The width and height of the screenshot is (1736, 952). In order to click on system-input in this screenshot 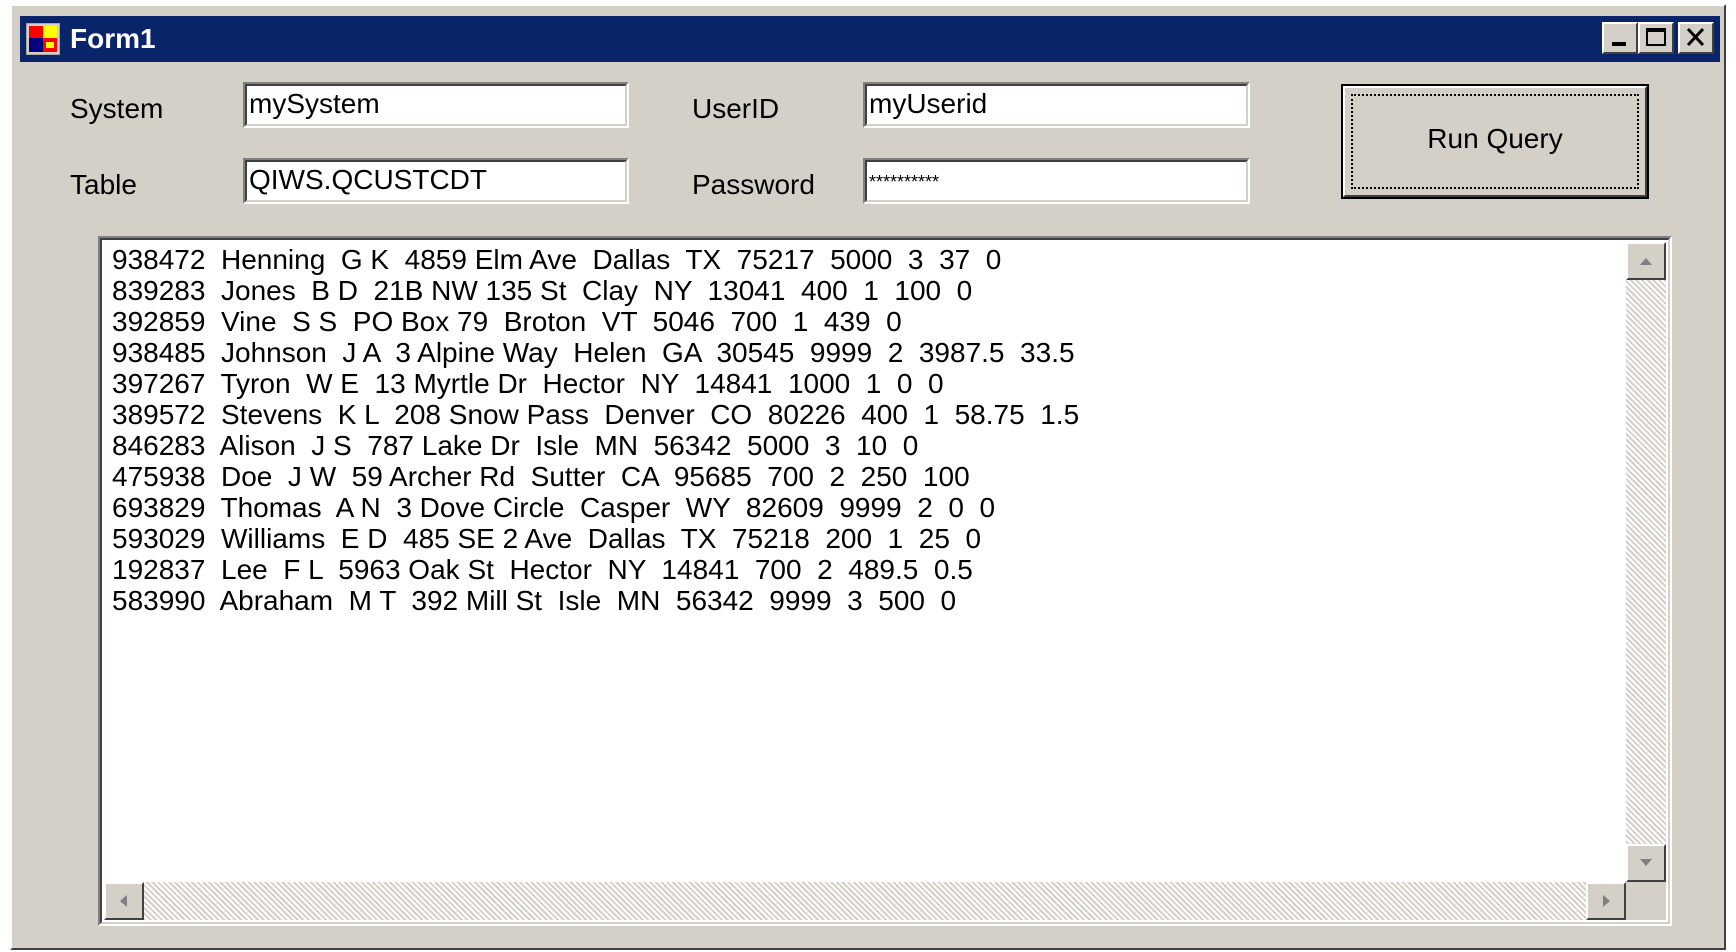, I will do `click(435, 104)`.